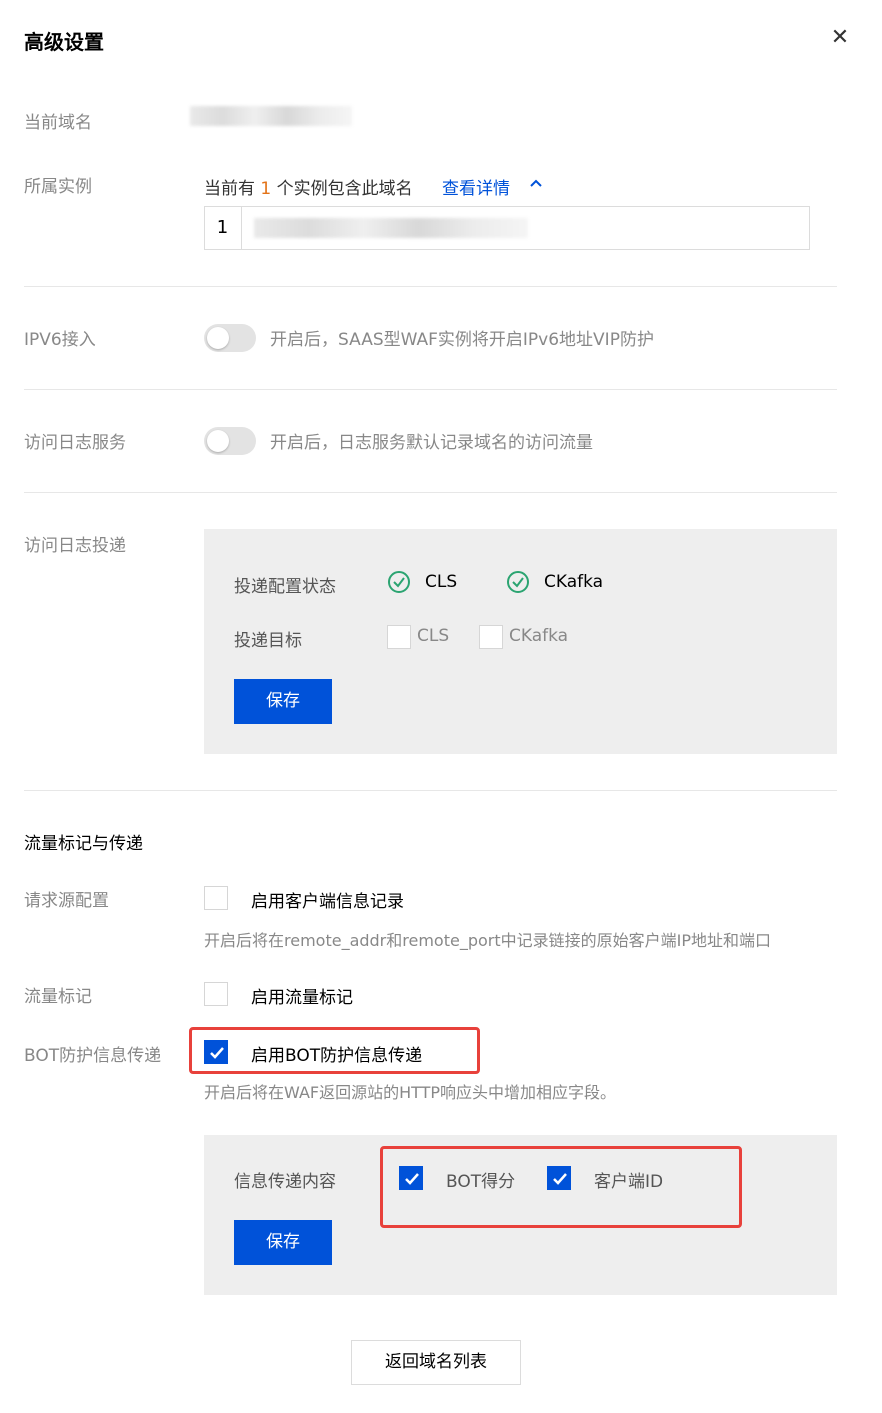  What do you see at coordinates (283, 701) in the screenshot?
I see `log-delivery-save-button: 保存` at bounding box center [283, 701].